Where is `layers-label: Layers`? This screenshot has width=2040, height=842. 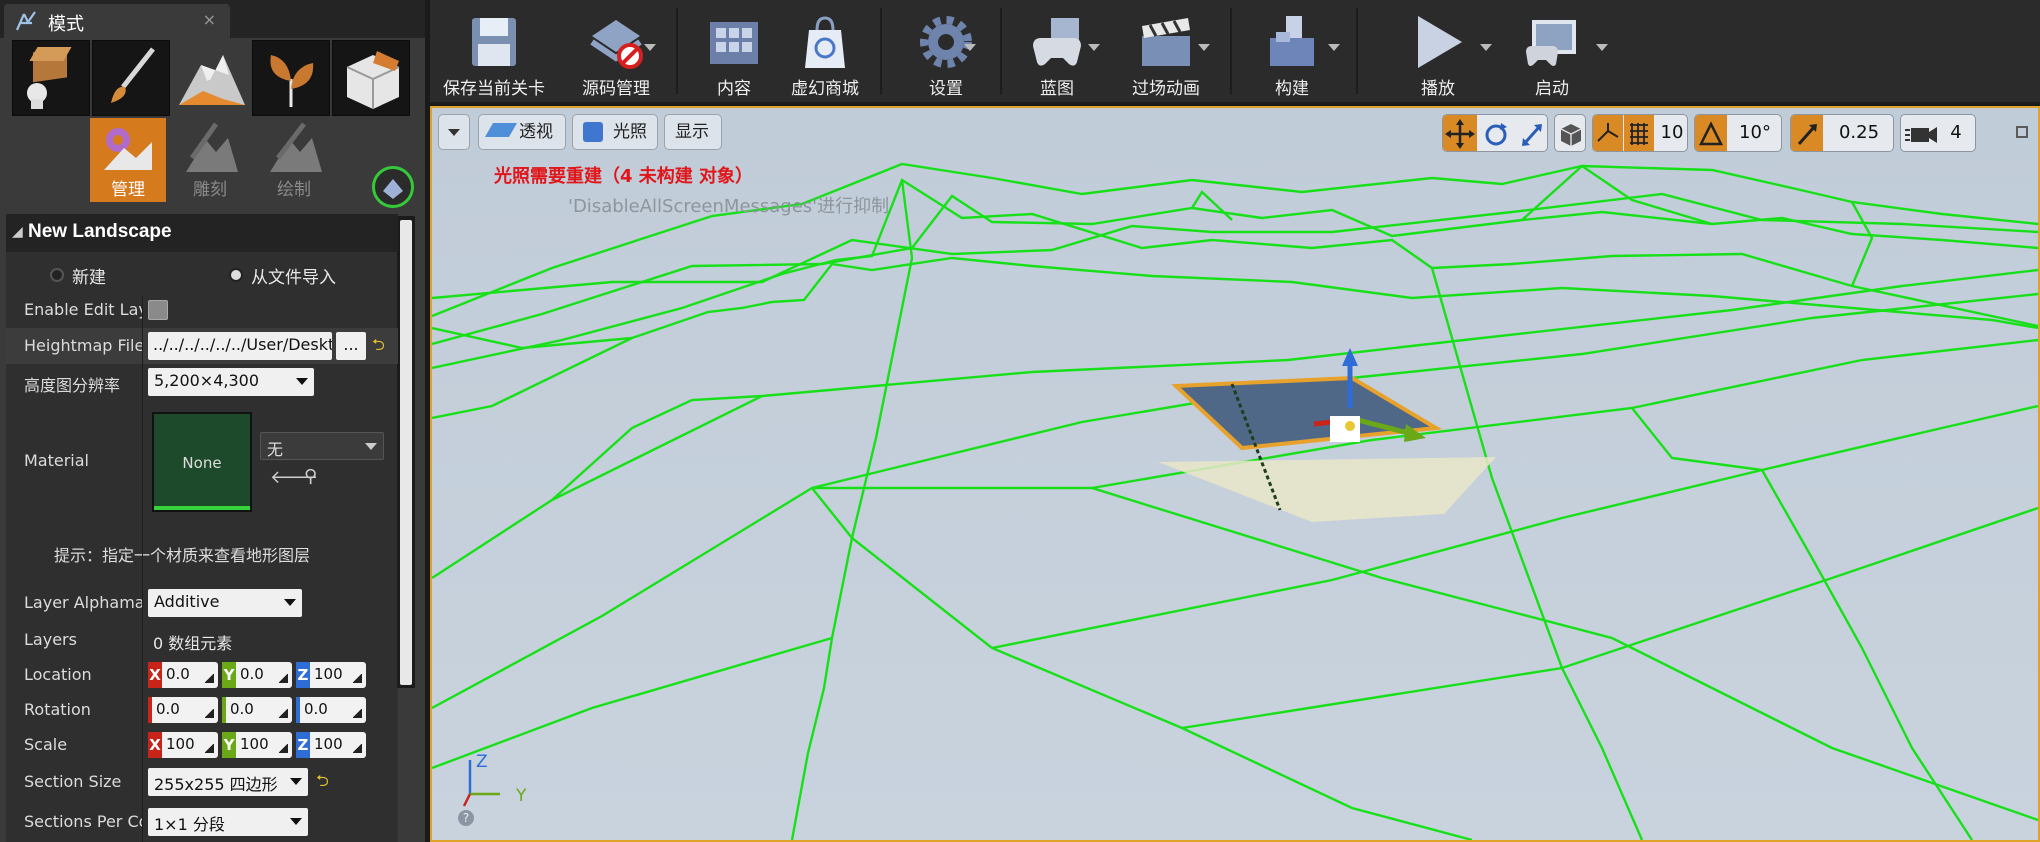
layers-label: Layers is located at coordinates (50, 639).